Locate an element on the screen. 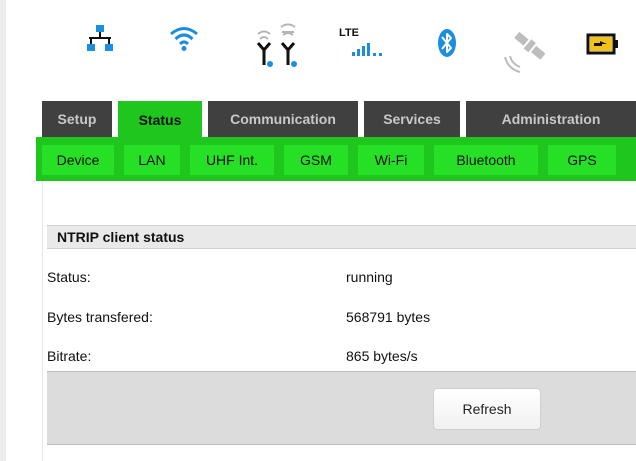  tab-status-label: Status is located at coordinates (160, 120).